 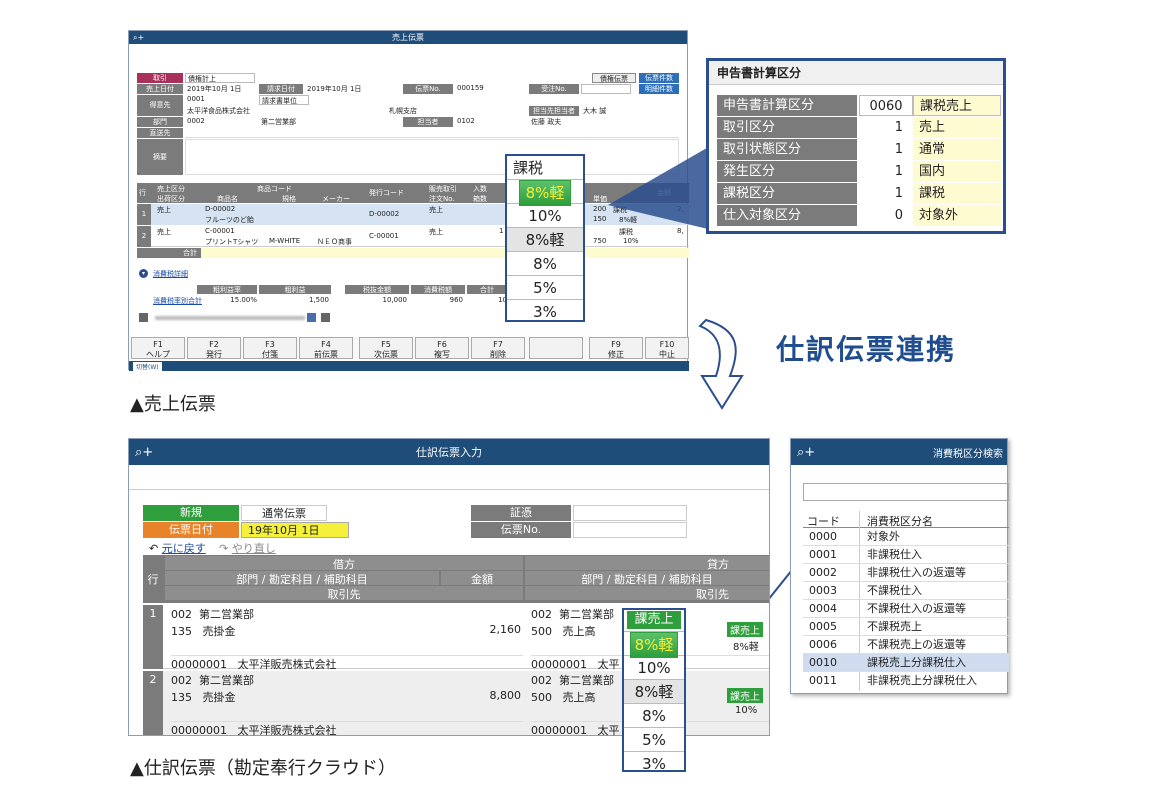 What do you see at coordinates (309, 122) in the screenshot?
I see `val-dept-name: 第二営業部` at bounding box center [309, 122].